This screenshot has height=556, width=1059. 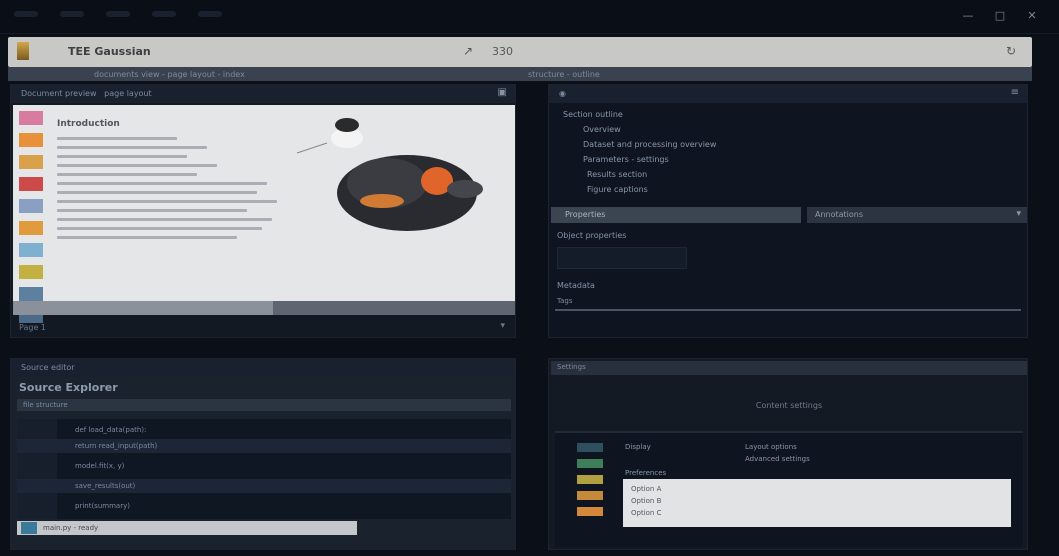 I want to click on maximize-button: □, so click(x=1000, y=16).